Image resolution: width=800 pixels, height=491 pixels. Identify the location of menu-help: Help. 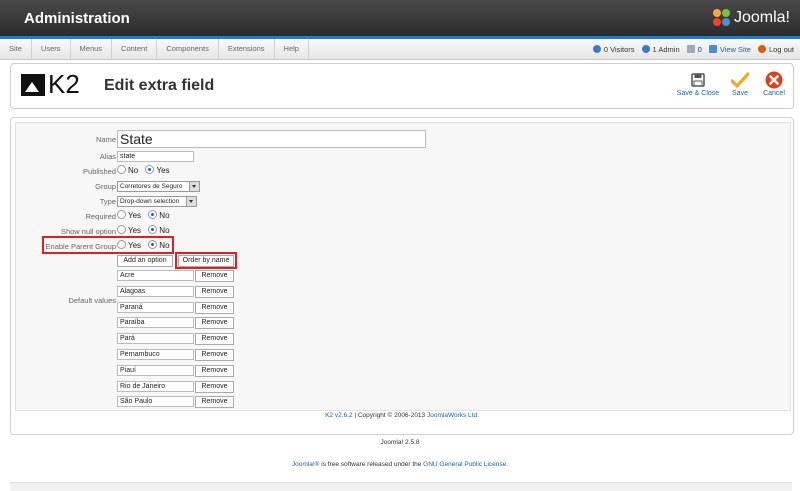
(292, 49).